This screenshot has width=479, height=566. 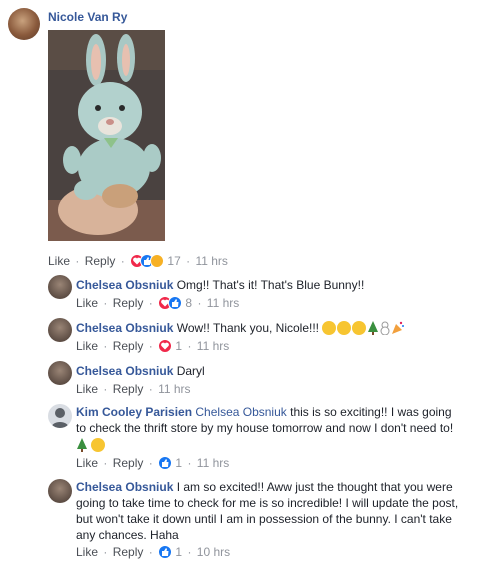 What do you see at coordinates (385, 328) in the screenshot?
I see `snowman-icon` at bounding box center [385, 328].